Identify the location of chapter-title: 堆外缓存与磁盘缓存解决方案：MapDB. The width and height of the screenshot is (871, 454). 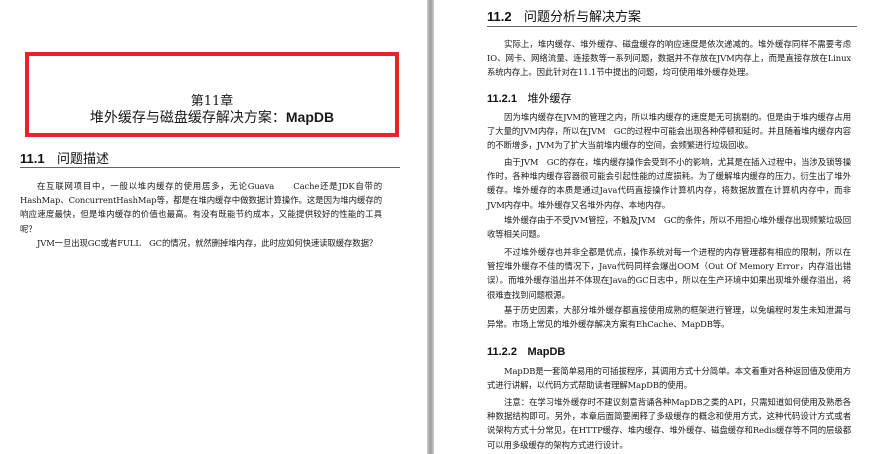
(212, 117).